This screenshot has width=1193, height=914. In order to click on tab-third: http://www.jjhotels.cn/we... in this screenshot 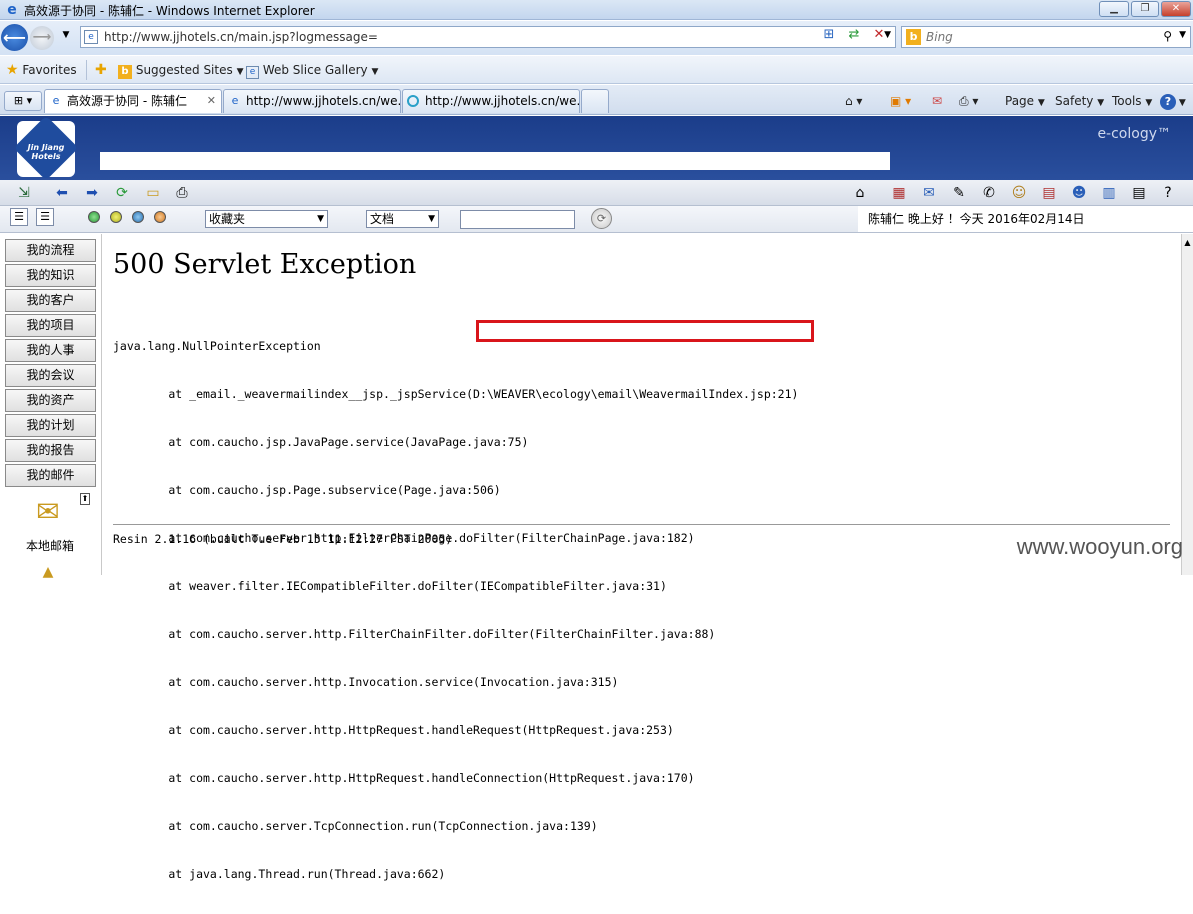, I will do `click(491, 101)`.